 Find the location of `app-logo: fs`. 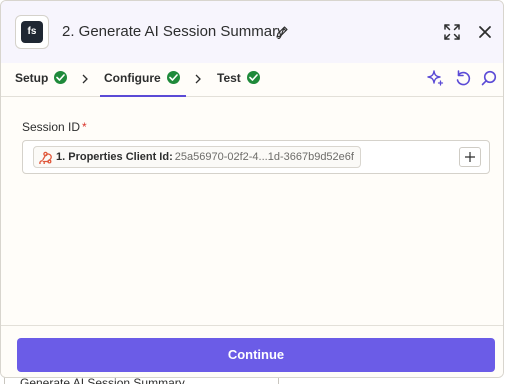

app-logo: fs is located at coordinates (32, 32).